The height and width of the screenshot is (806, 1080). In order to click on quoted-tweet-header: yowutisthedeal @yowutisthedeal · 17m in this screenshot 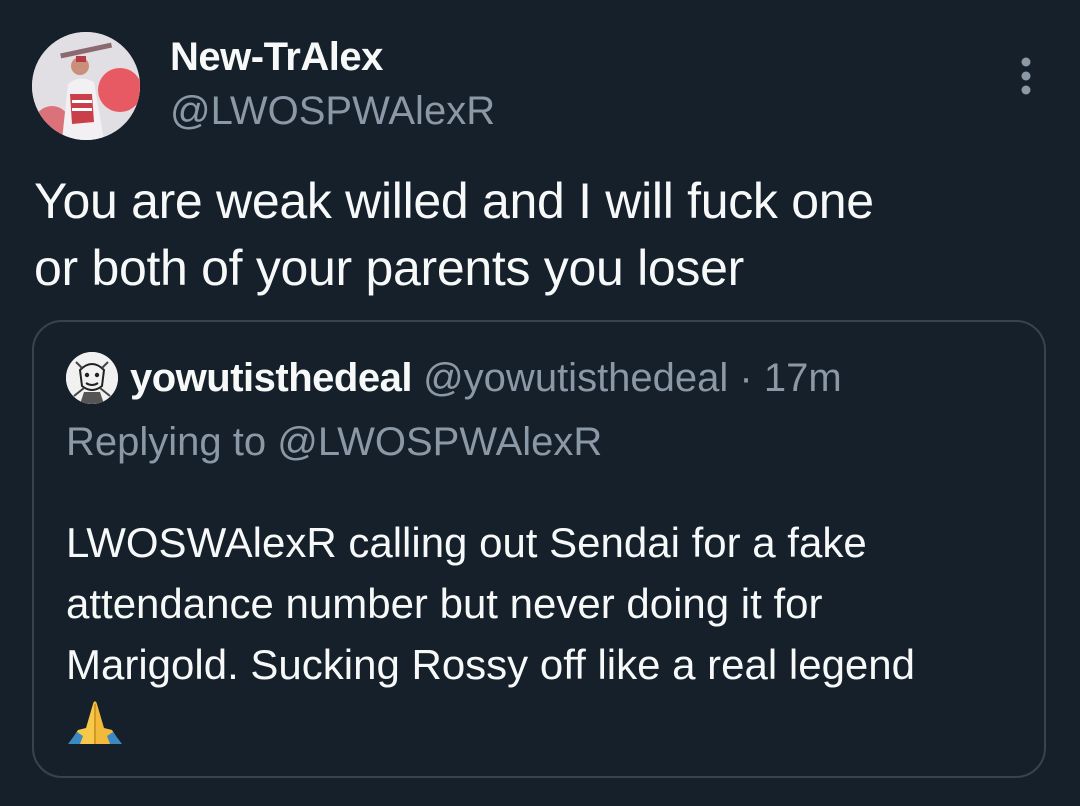, I will do `click(486, 378)`.